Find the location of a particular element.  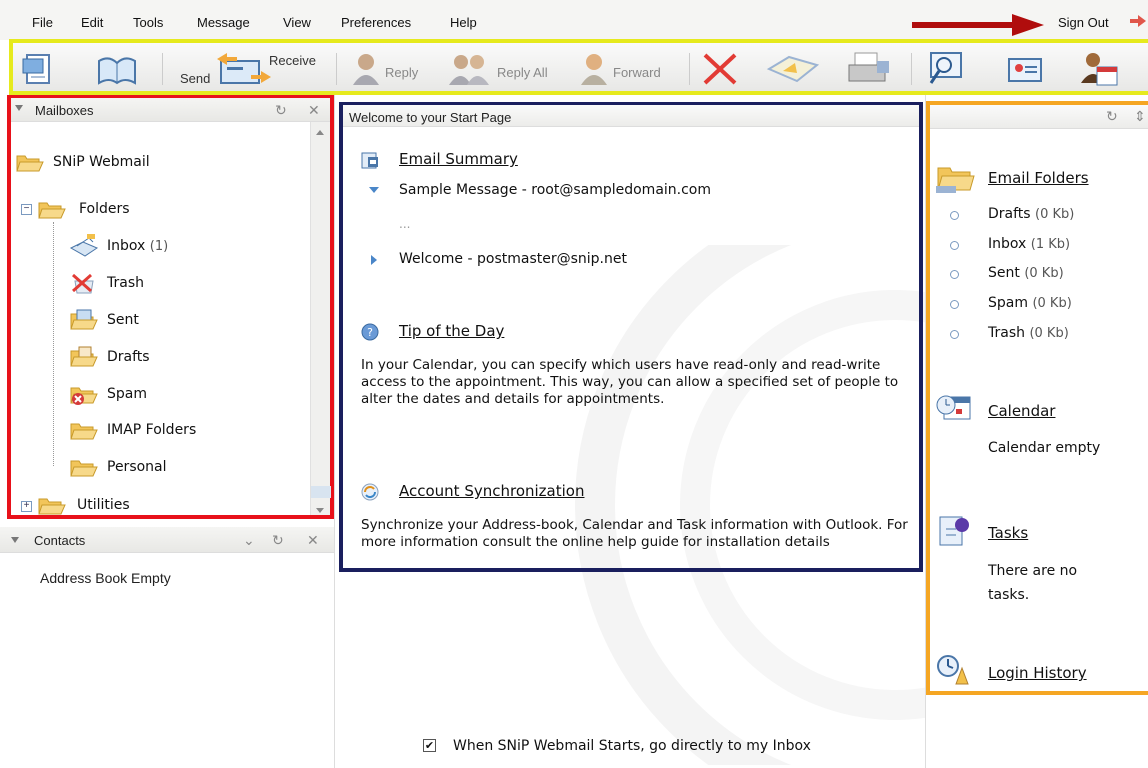

utilities-expander: + is located at coordinates (26, 506).